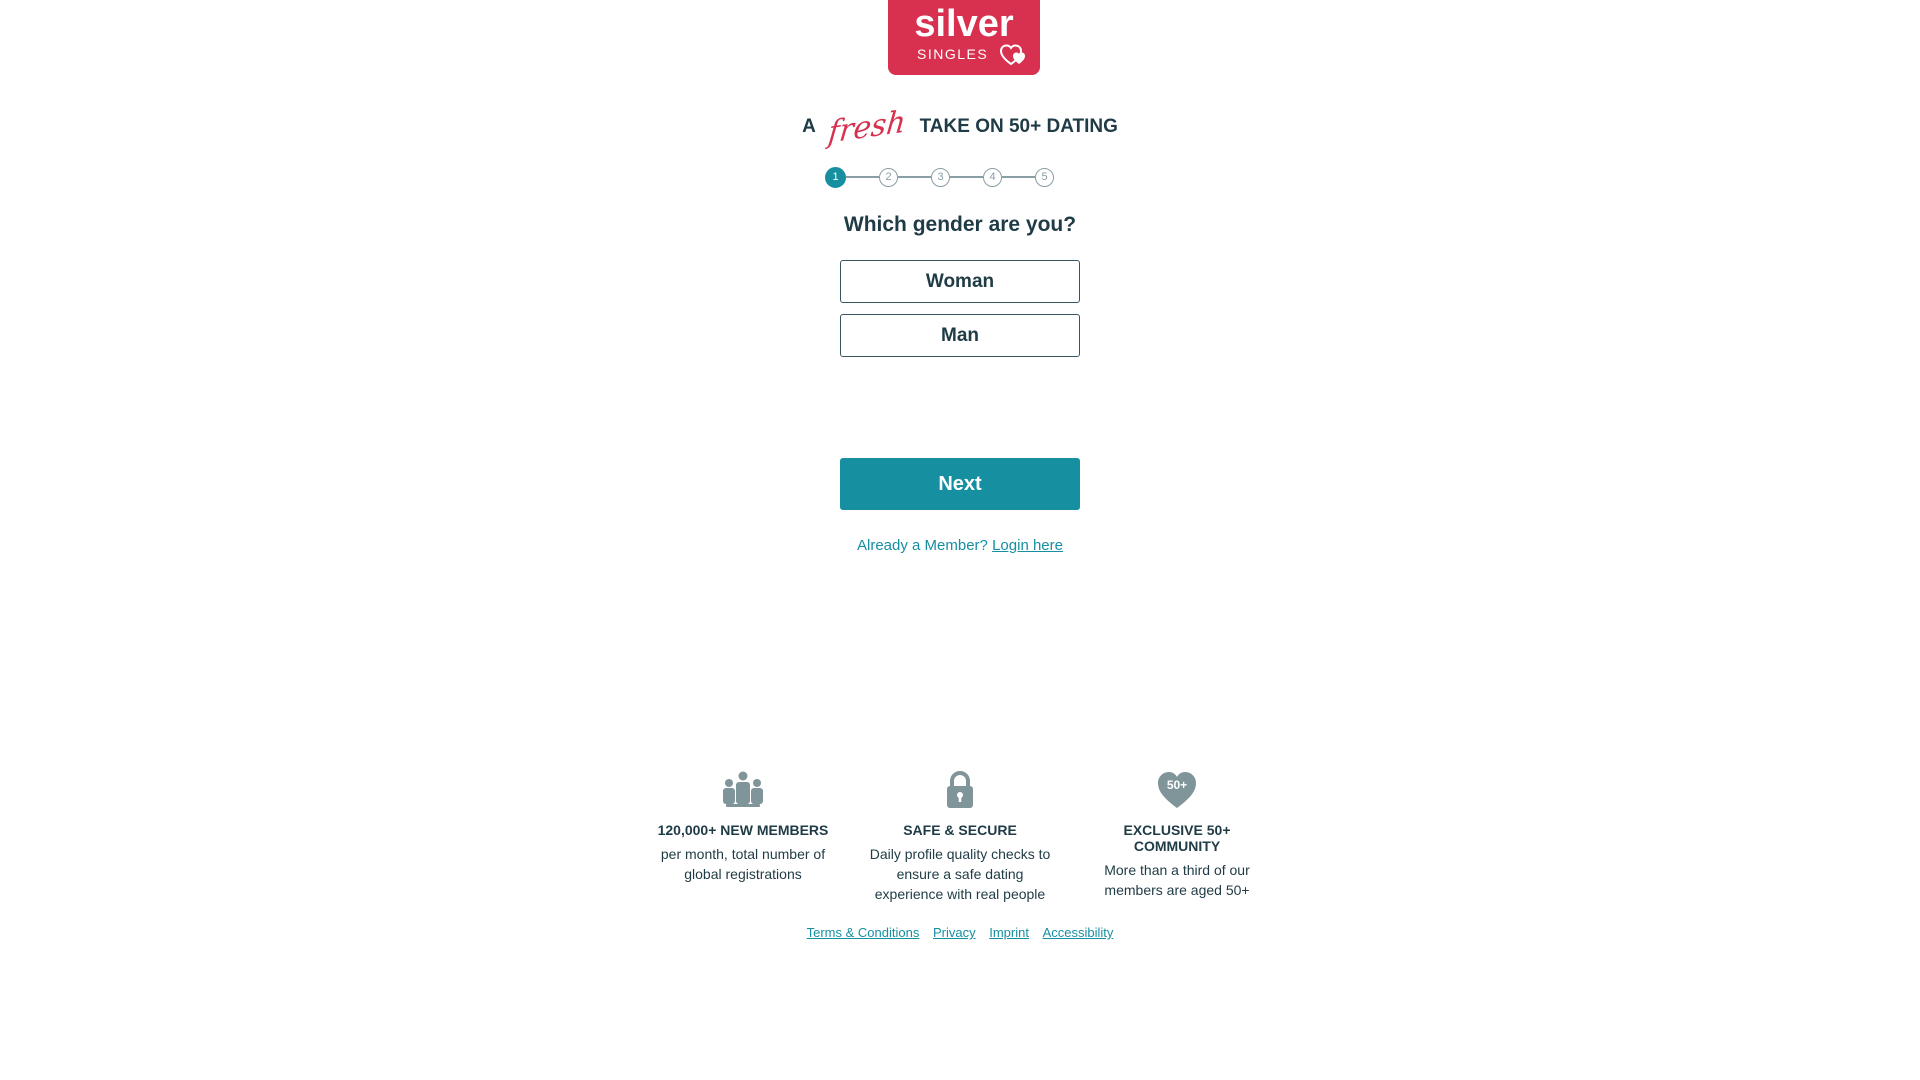 The image size is (1920, 1080). I want to click on step-3: 3, so click(940, 177).